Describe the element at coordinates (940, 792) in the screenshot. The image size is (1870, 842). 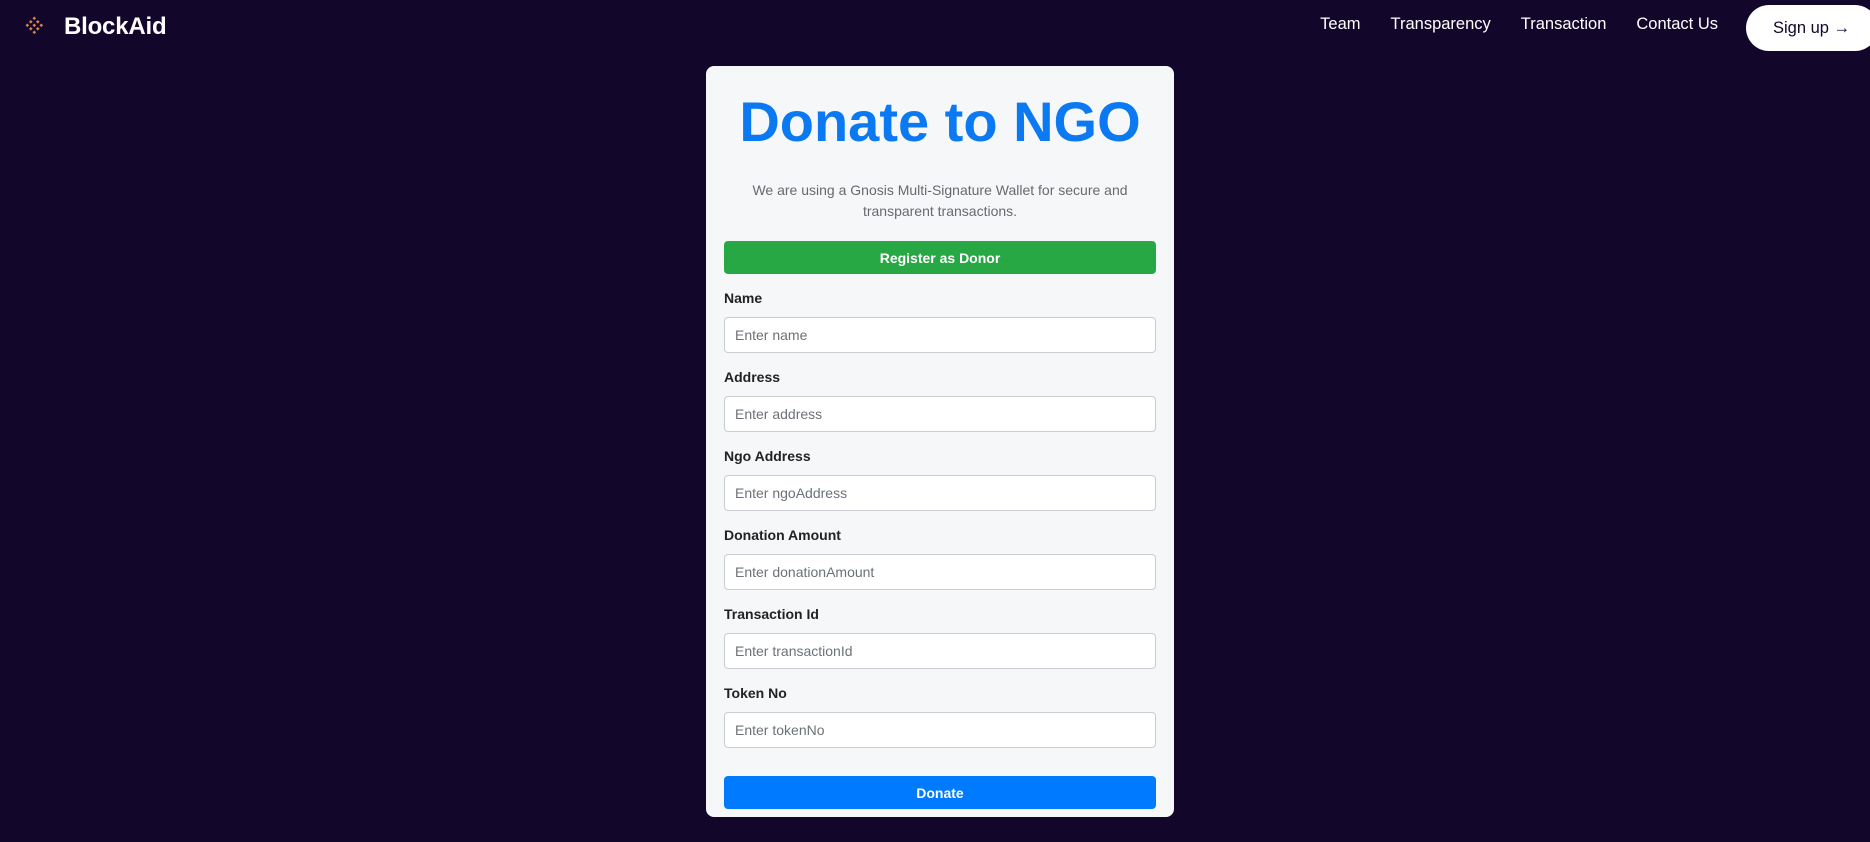
I see `donate-button: Donate` at that location.